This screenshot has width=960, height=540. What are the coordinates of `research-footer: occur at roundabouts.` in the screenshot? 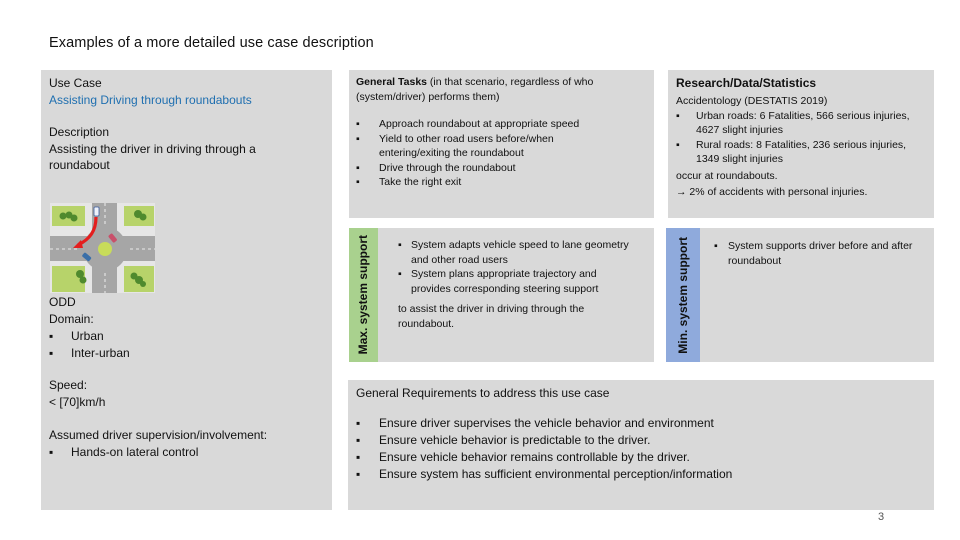 It's located at (727, 175).